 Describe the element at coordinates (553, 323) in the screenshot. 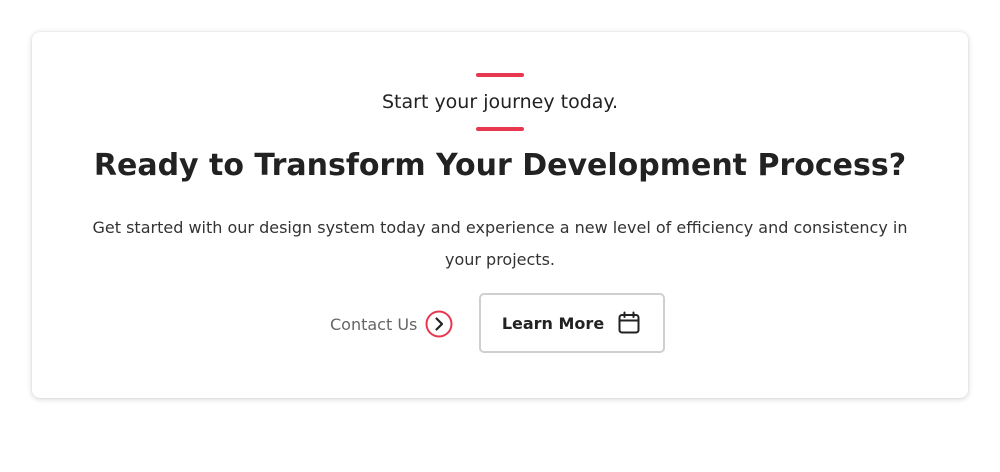

I see `learn-more-label: Learn More` at that location.